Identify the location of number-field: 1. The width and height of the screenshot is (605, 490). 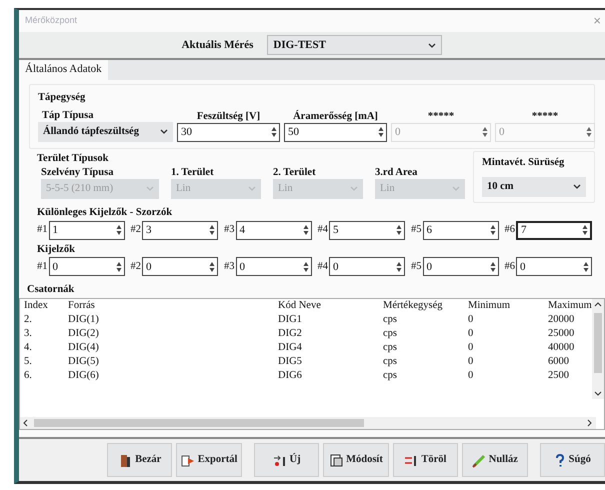
(86, 230).